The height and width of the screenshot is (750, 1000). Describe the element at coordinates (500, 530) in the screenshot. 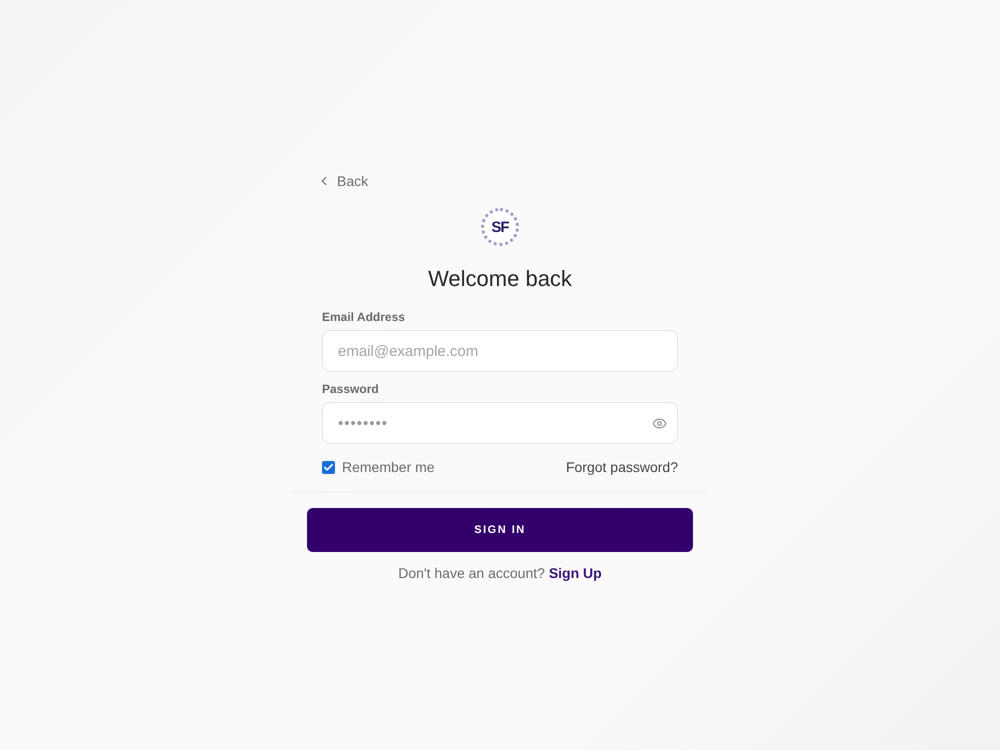

I see `sign-in-button: SIGN IN` at that location.